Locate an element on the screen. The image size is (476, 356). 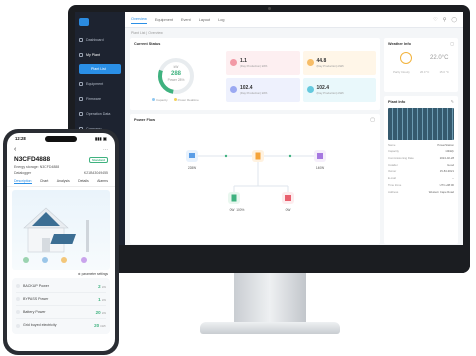
parameter-settings-link: ⚙ parameter settings is located at coordinates (61, 274).